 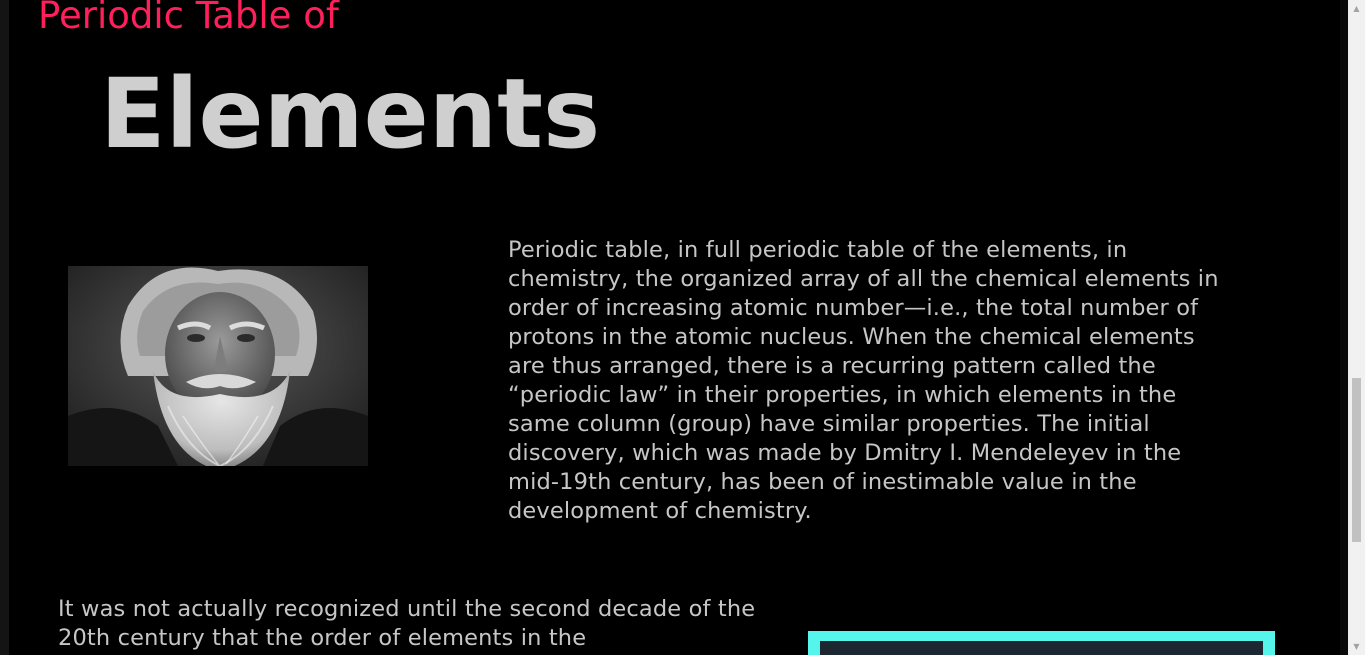 I want to click on portrait-image, so click(x=218, y=366).